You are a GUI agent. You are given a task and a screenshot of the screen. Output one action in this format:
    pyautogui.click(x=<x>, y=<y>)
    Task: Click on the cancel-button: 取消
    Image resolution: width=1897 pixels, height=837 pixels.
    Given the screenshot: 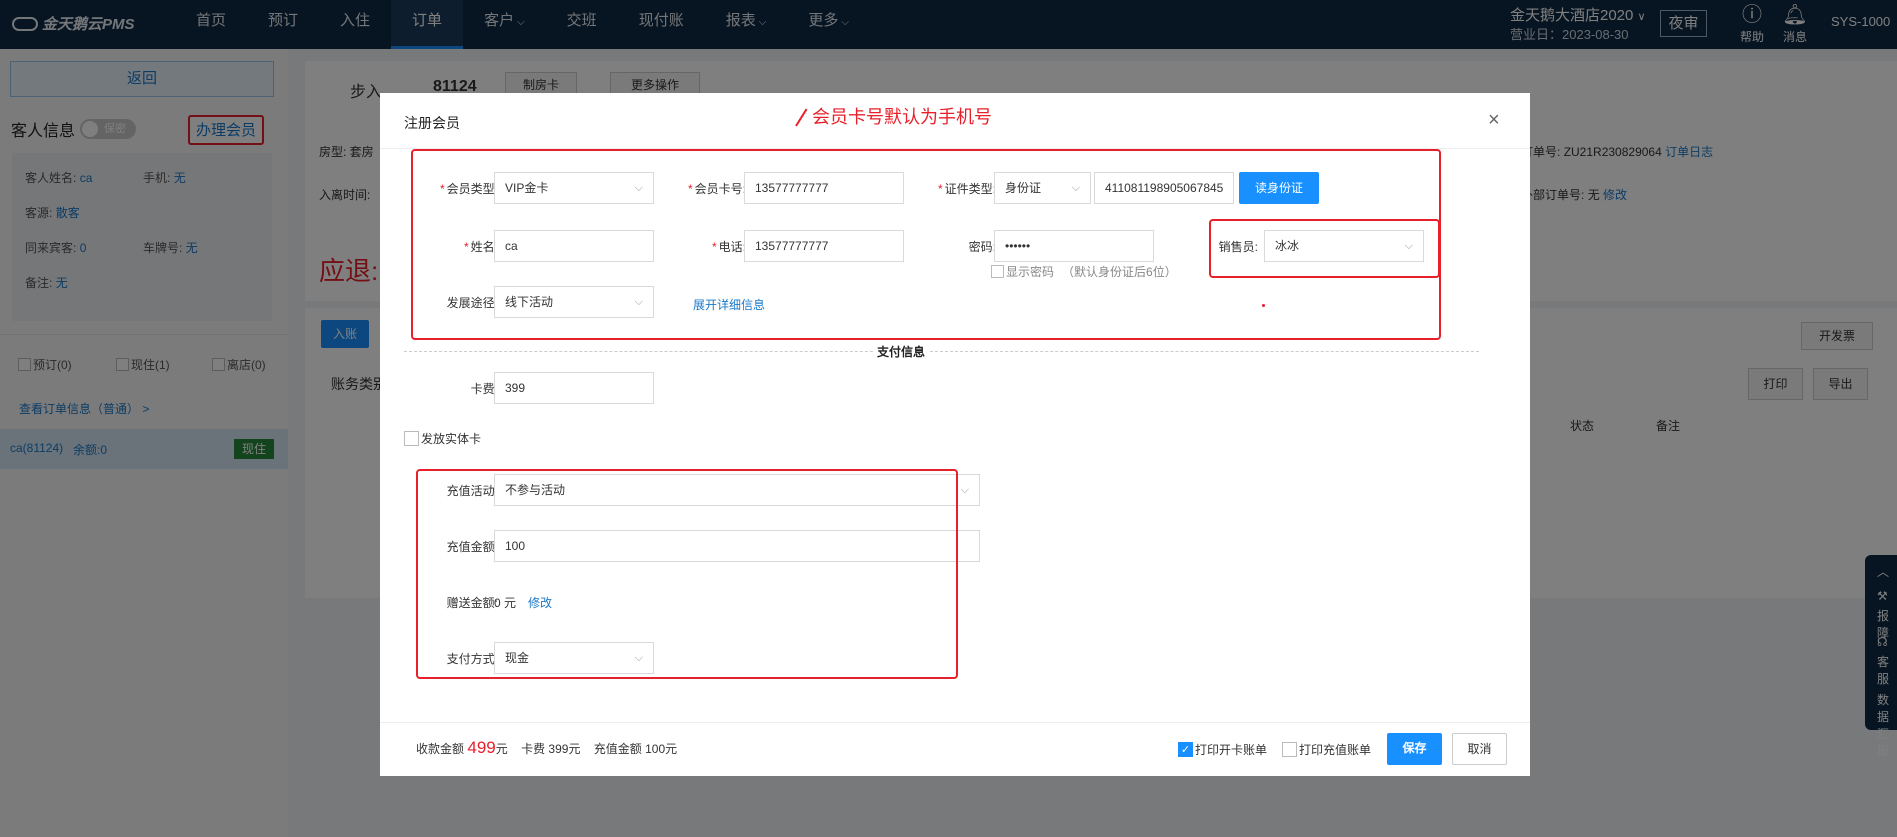 What is the action you would take?
    pyautogui.click(x=1479, y=749)
    